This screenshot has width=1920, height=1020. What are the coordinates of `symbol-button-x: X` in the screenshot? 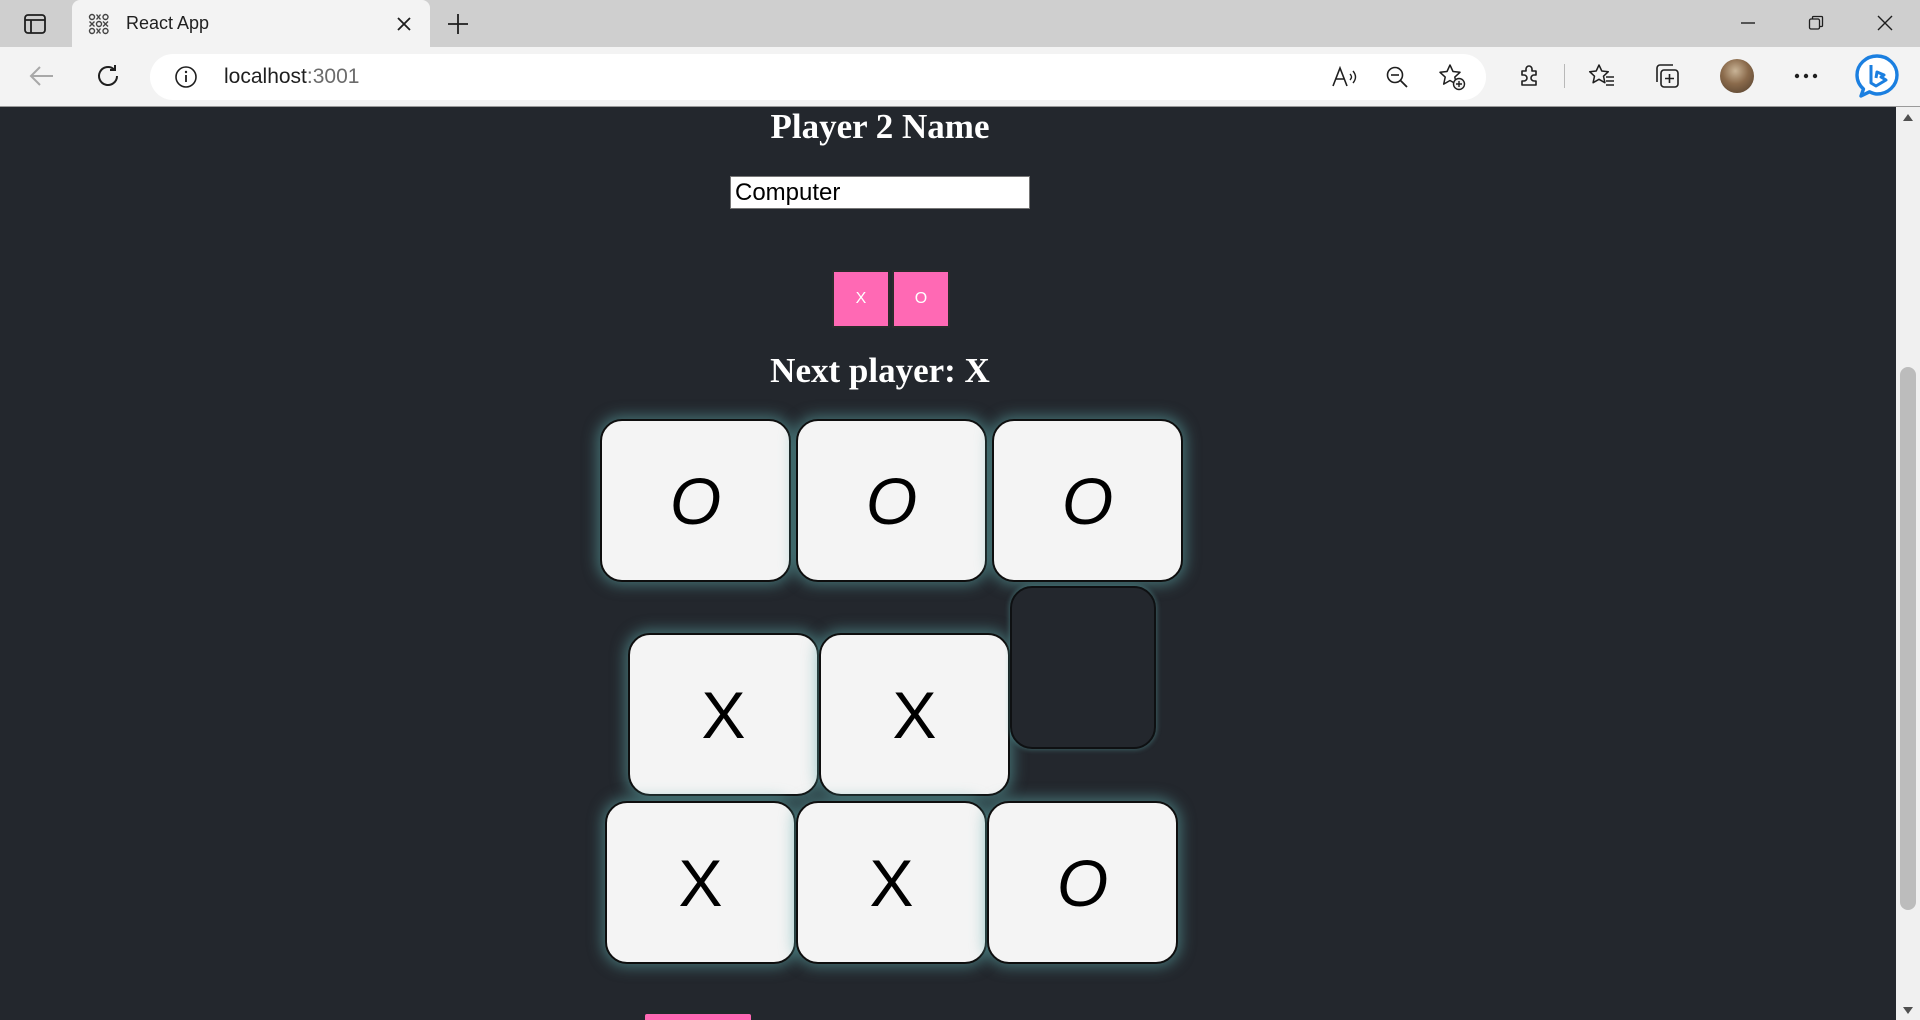 It's located at (861, 299).